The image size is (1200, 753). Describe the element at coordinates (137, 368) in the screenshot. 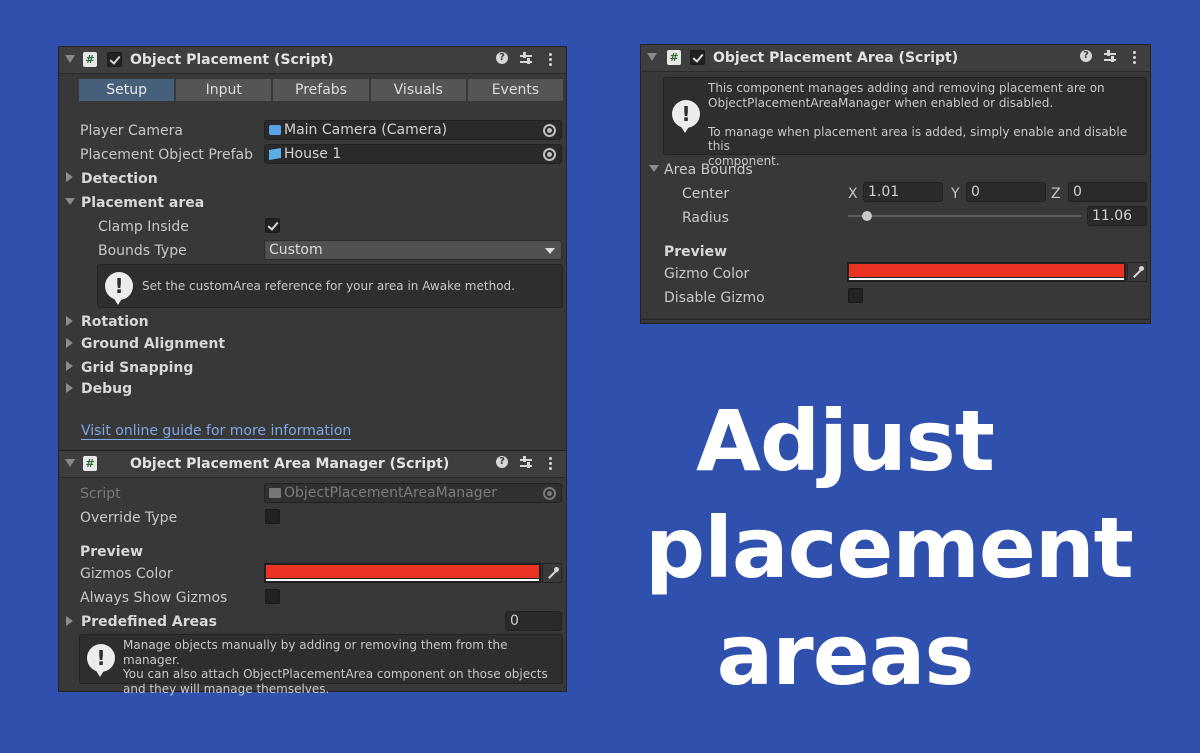

I see `grid-snapping-foldout: Grid Snapping` at that location.